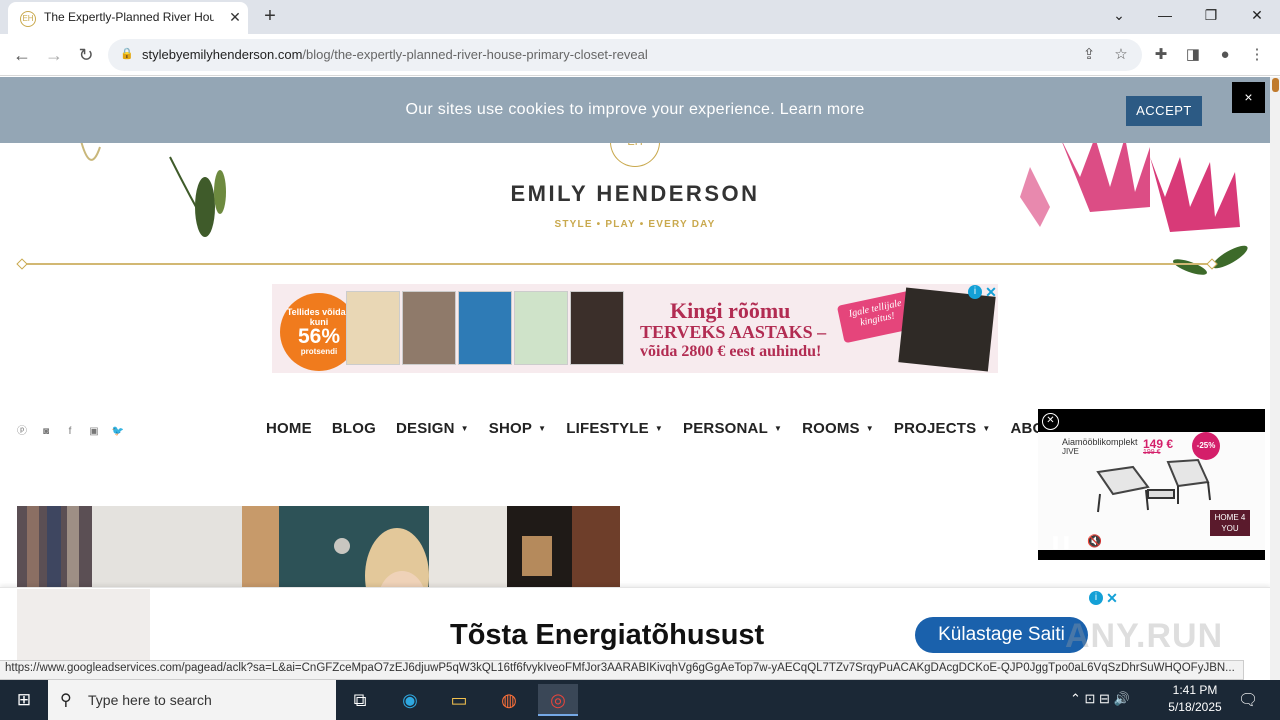 The height and width of the screenshot is (720, 1280). What do you see at coordinates (1165, 15) in the screenshot?
I see `minimize-button: —` at bounding box center [1165, 15].